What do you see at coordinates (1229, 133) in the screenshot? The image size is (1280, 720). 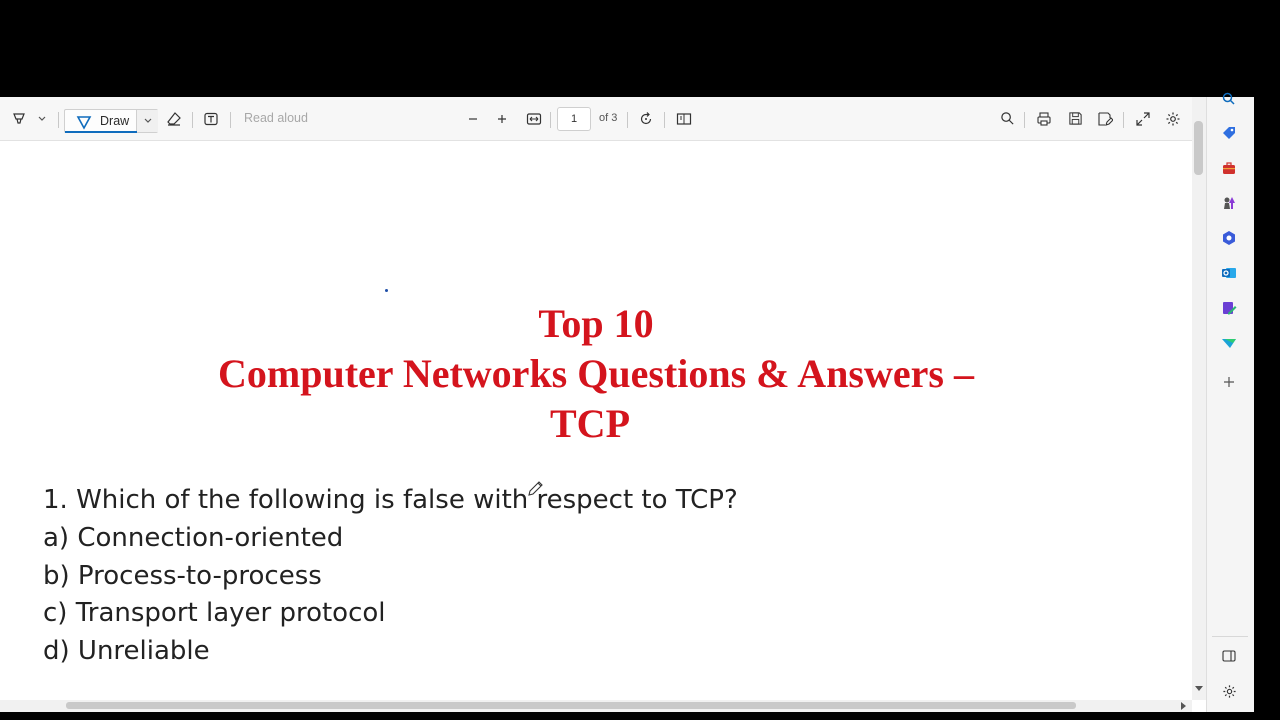 I see `tag-icon` at bounding box center [1229, 133].